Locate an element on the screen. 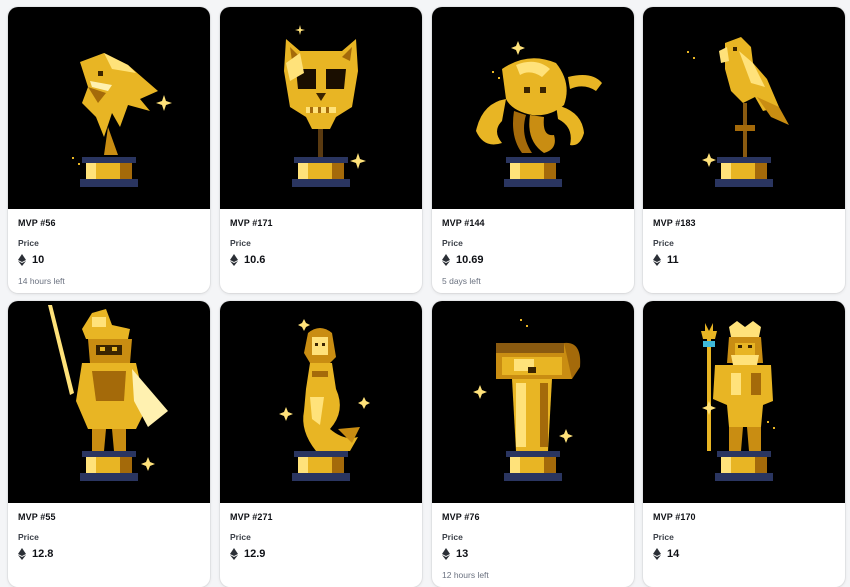 Image resolution: width=850 pixels, height=587 pixels. price-value: 10 is located at coordinates (38, 259).